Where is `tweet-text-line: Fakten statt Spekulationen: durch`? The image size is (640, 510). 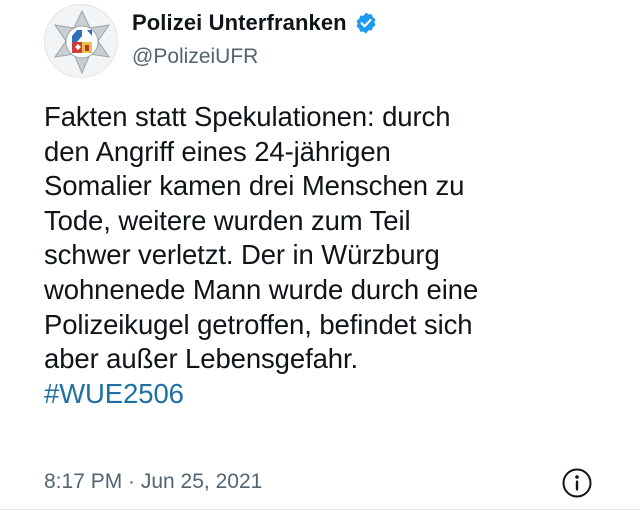 tweet-text-line: Fakten statt Spekulationen: durch is located at coordinates (247, 116).